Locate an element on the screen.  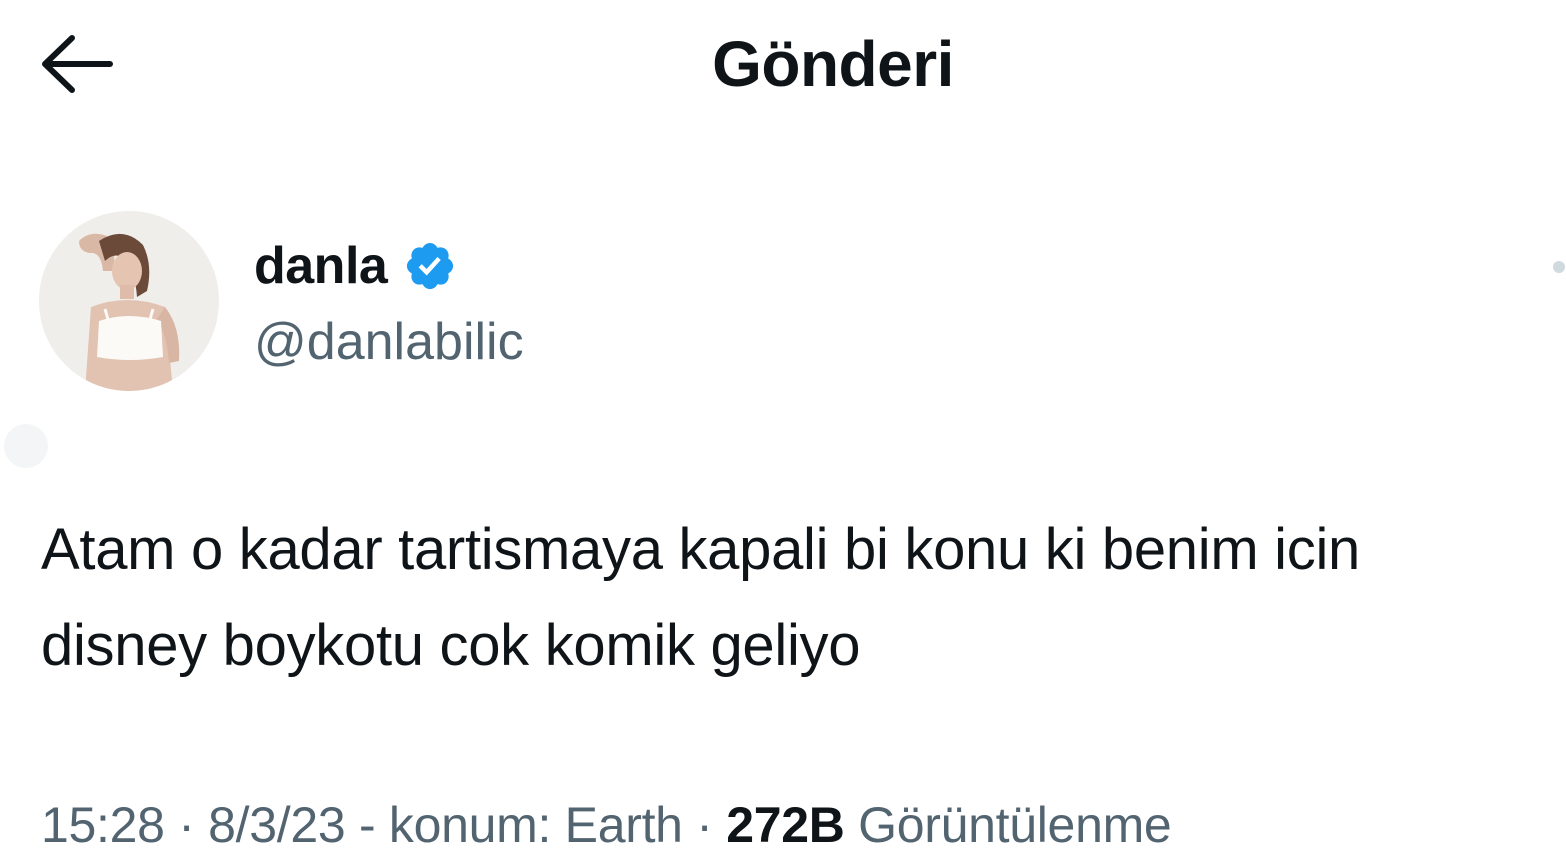
tweet-time: 15:28 is located at coordinates (103, 825).